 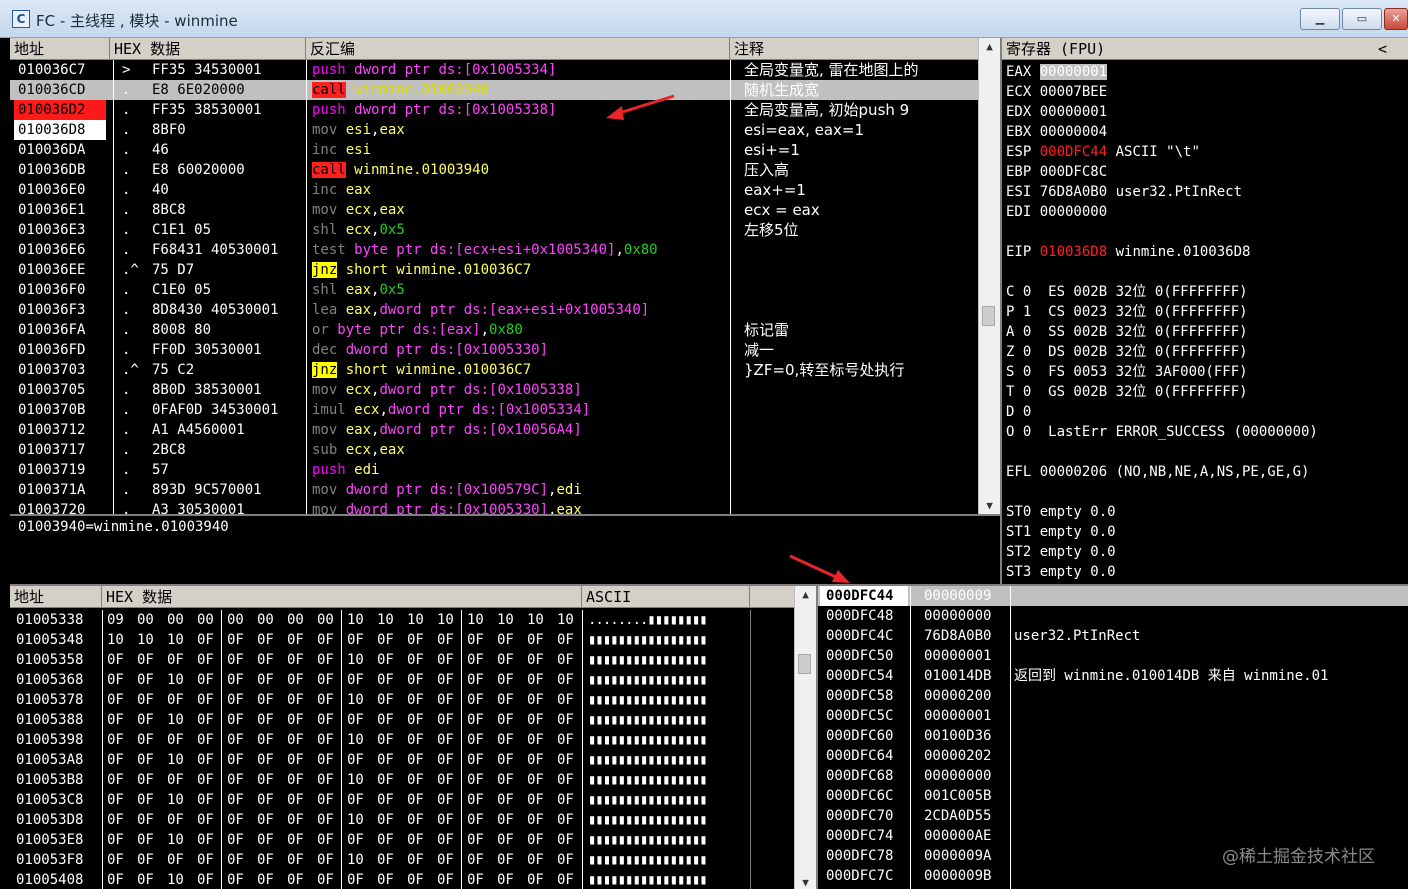 What do you see at coordinates (1206, 212) in the screenshot?
I see `register-line: EDI 00000000` at bounding box center [1206, 212].